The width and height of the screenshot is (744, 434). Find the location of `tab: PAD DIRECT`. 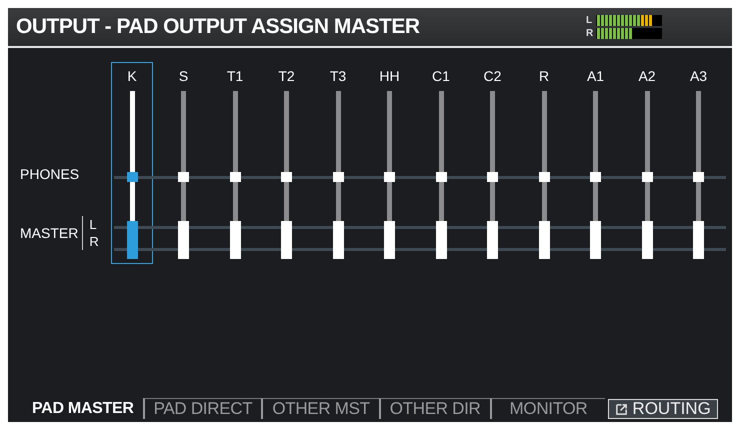

tab: PAD DIRECT is located at coordinates (202, 408).